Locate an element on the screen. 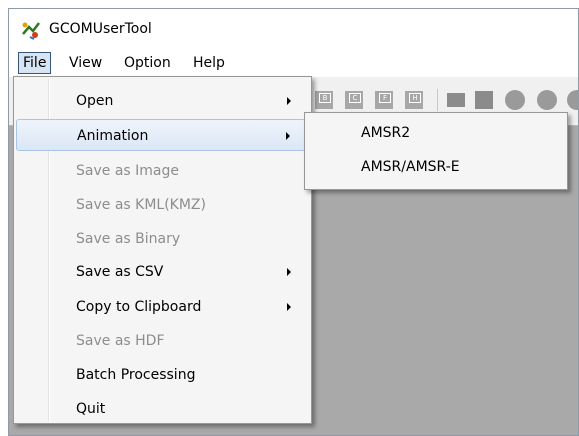 This screenshot has width=579, height=436. f-icon: F is located at coordinates (385, 98).